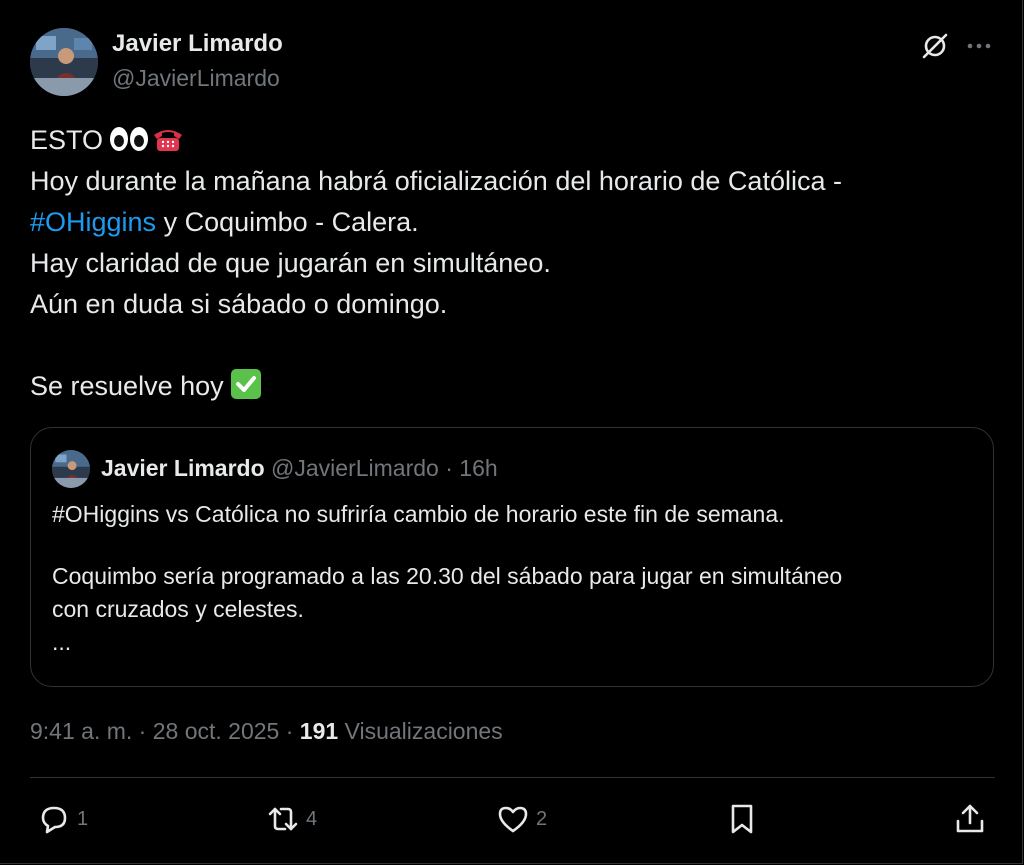 The image size is (1024, 865). Describe the element at coordinates (542, 818) in the screenshot. I see `like-count: 2` at that location.